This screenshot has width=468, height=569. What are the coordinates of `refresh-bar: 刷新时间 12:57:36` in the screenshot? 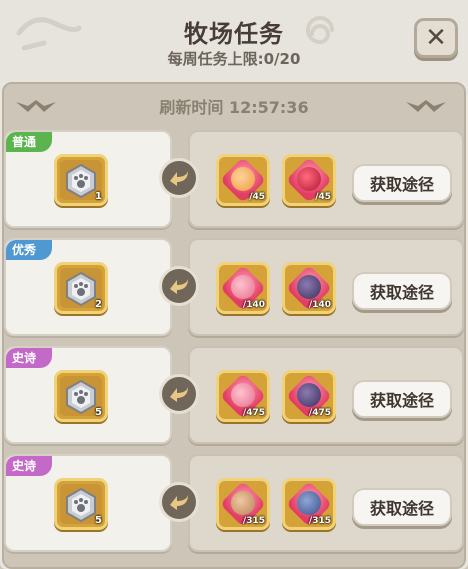 It's located at (234, 106).